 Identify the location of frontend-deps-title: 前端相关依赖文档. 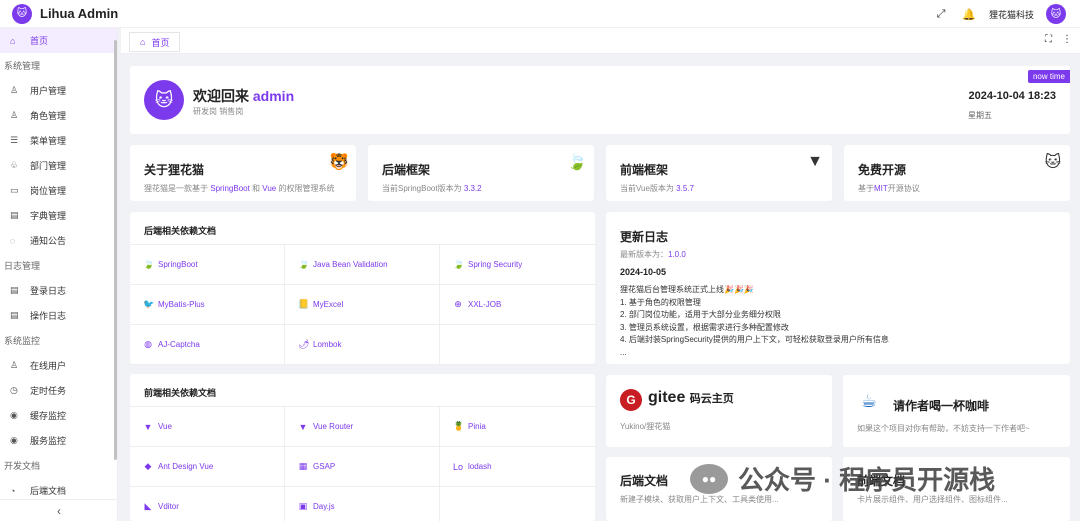
(180, 393).